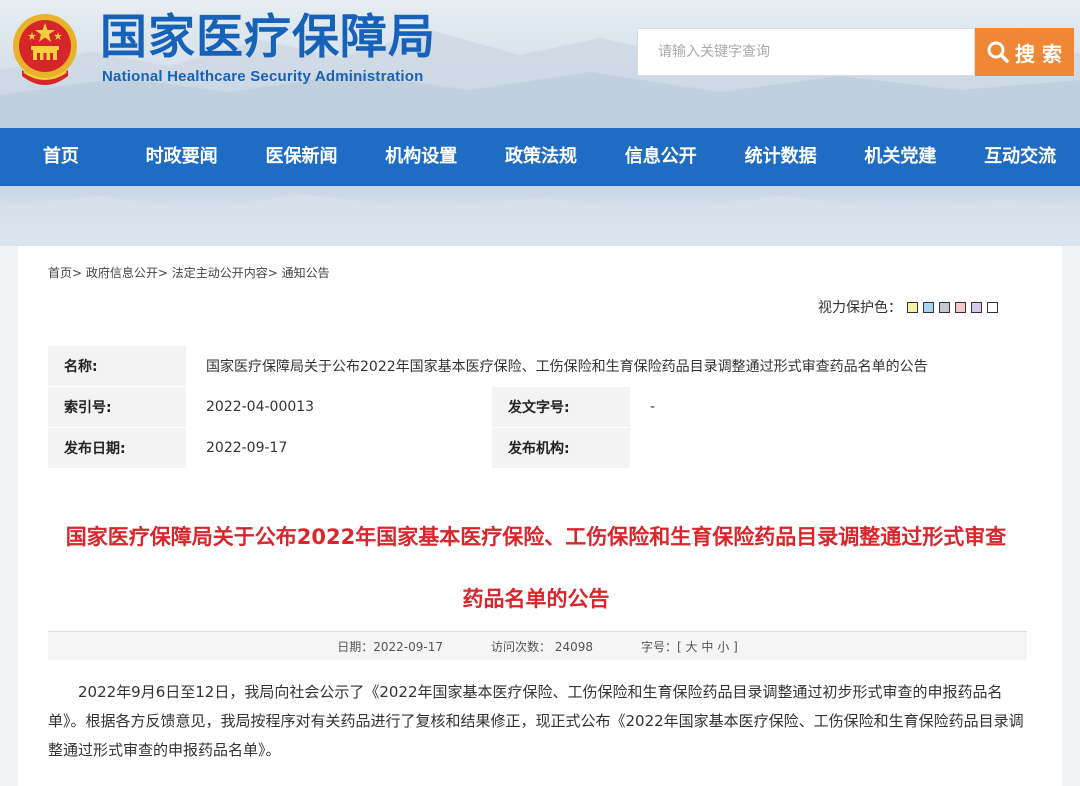 The image size is (1080, 786). What do you see at coordinates (540, 220) in the screenshot?
I see `mountain-banner` at bounding box center [540, 220].